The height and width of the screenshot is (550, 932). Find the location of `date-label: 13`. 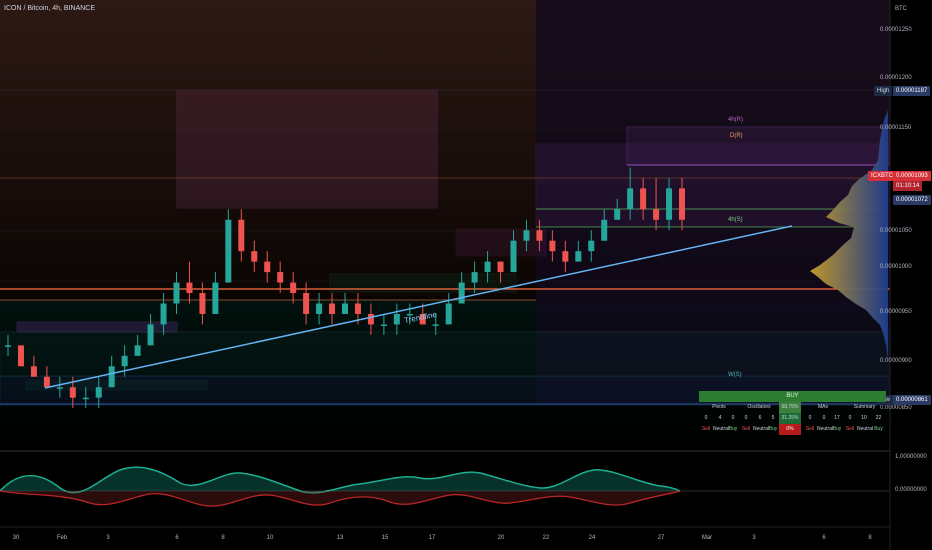

date-label: 13 is located at coordinates (340, 538).